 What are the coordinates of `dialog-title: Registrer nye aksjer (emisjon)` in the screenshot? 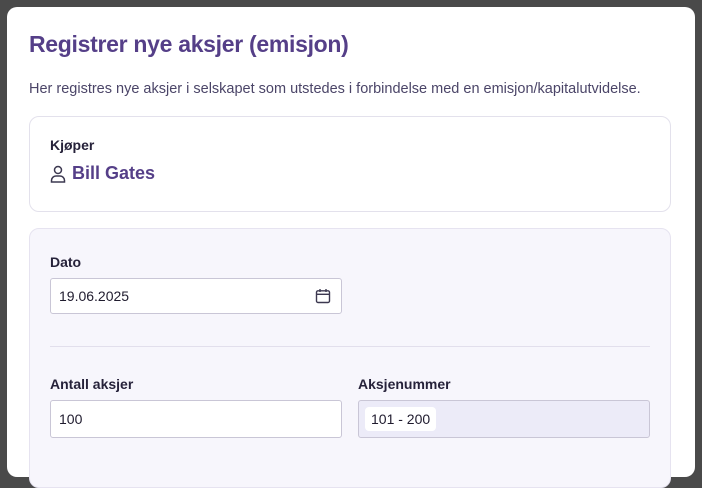 It's located at (189, 44).